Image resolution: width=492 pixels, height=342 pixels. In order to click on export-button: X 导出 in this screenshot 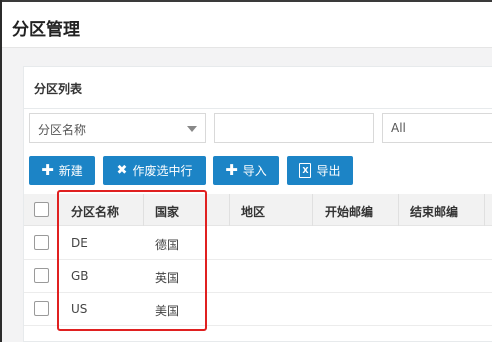, I will do `click(320, 170)`.